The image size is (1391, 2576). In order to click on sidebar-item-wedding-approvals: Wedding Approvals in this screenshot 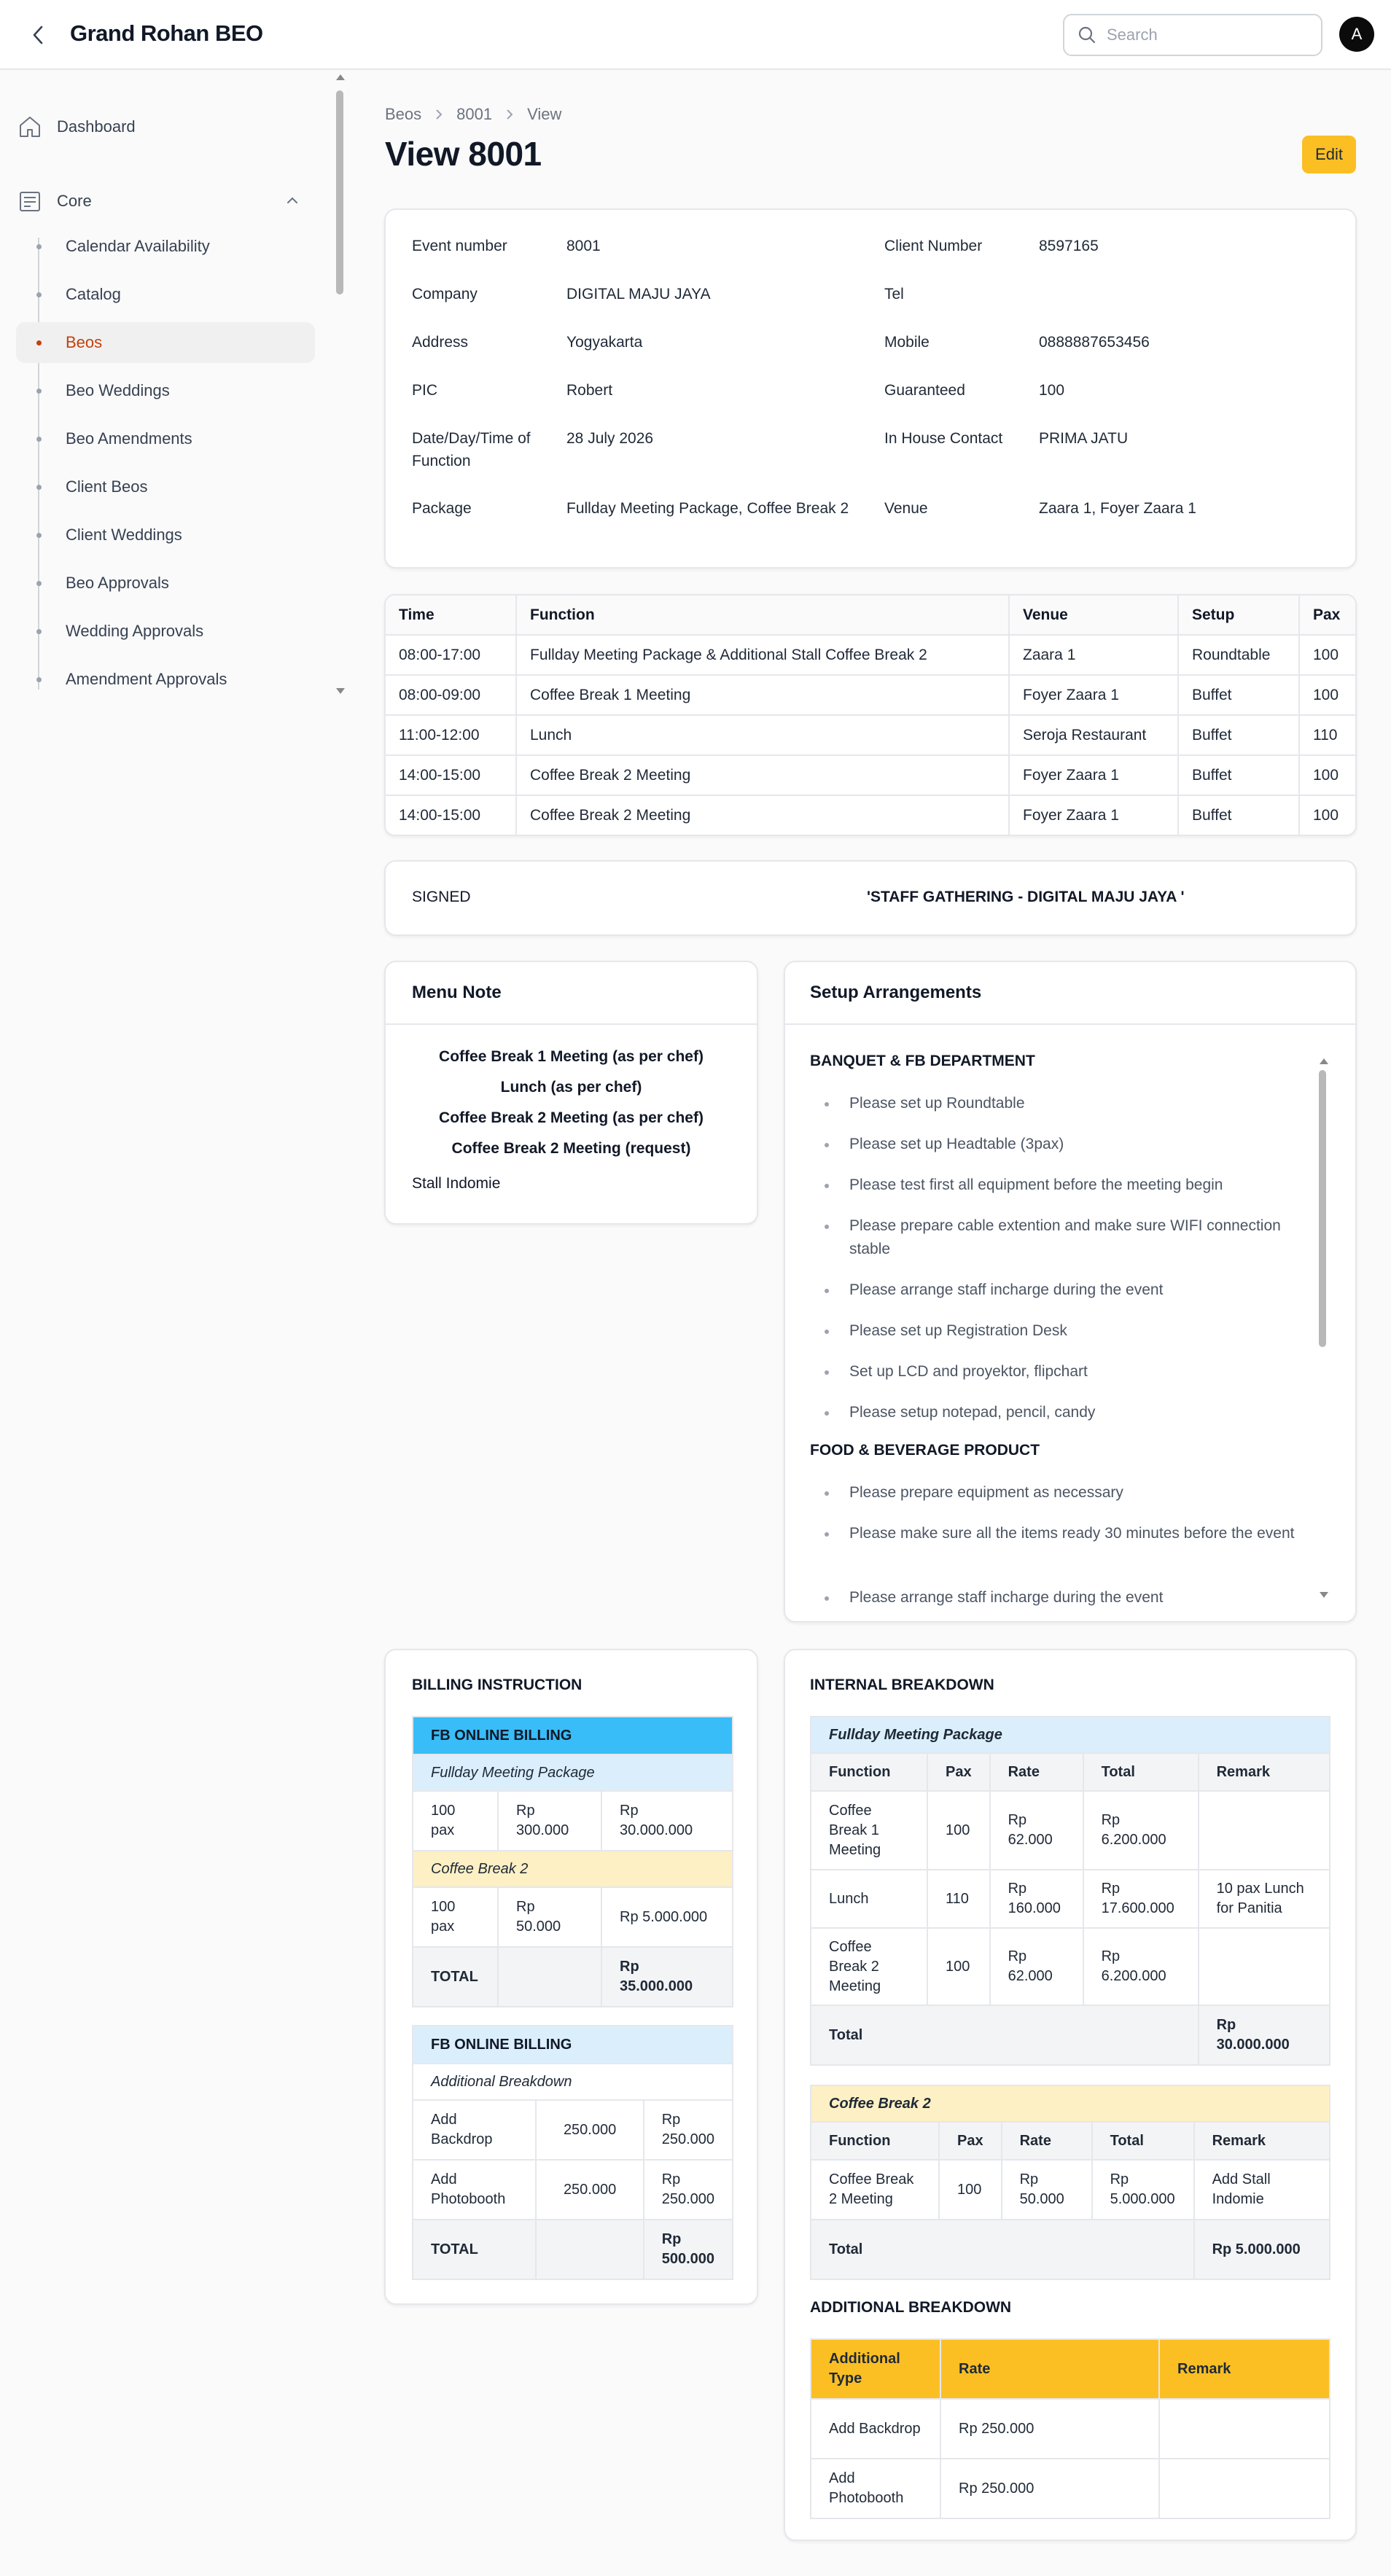, I will do `click(165, 631)`.